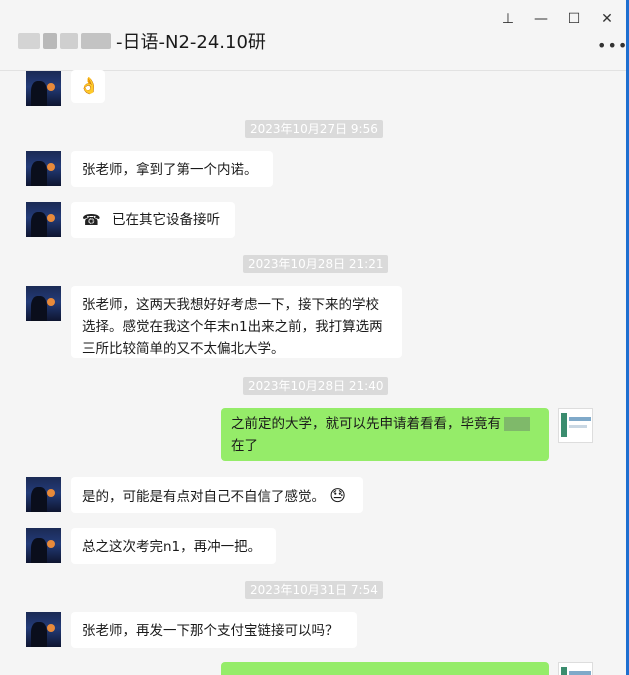 The height and width of the screenshot is (675, 629). I want to click on message-text-line: 张老师，这两天我想好好考虑一下，接下来的学校, so click(230, 305).